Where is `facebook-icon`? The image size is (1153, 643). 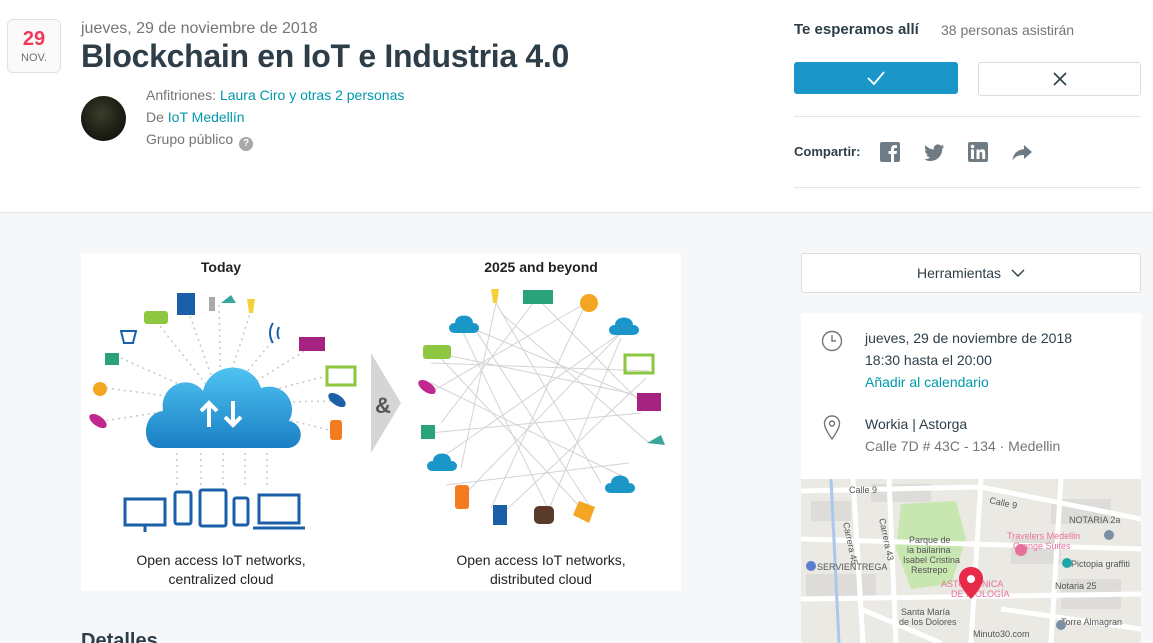
facebook-icon is located at coordinates (890, 152).